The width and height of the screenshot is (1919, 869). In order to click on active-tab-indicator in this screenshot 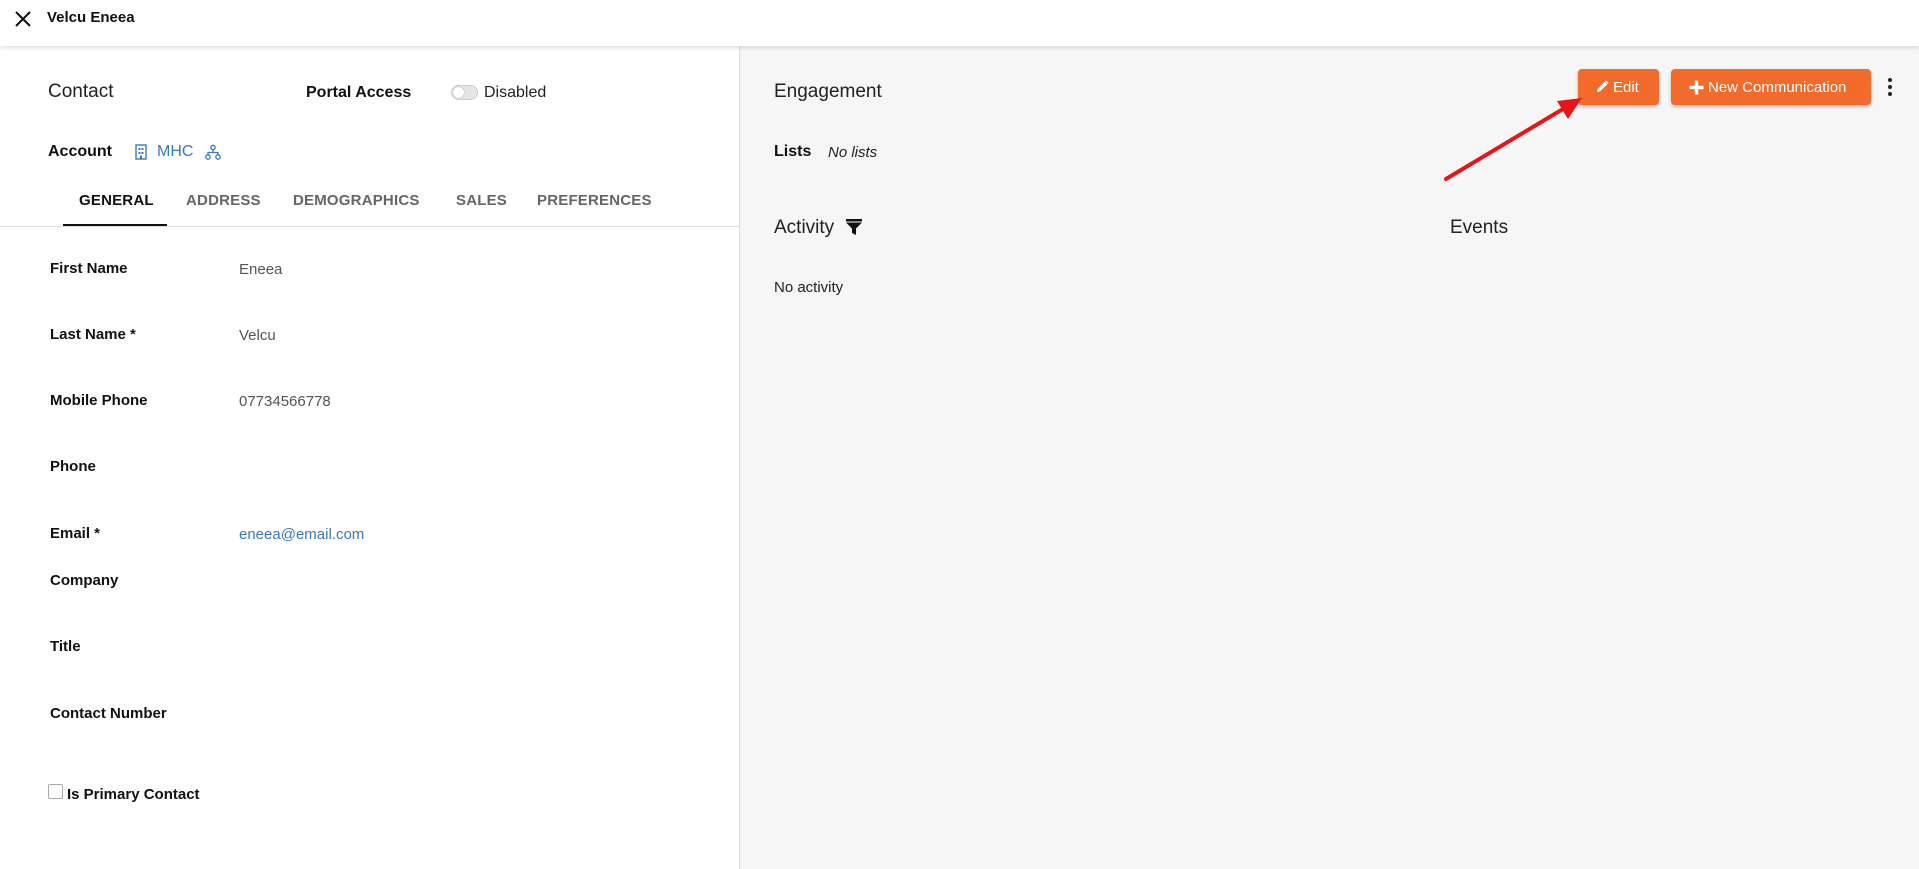, I will do `click(115, 225)`.